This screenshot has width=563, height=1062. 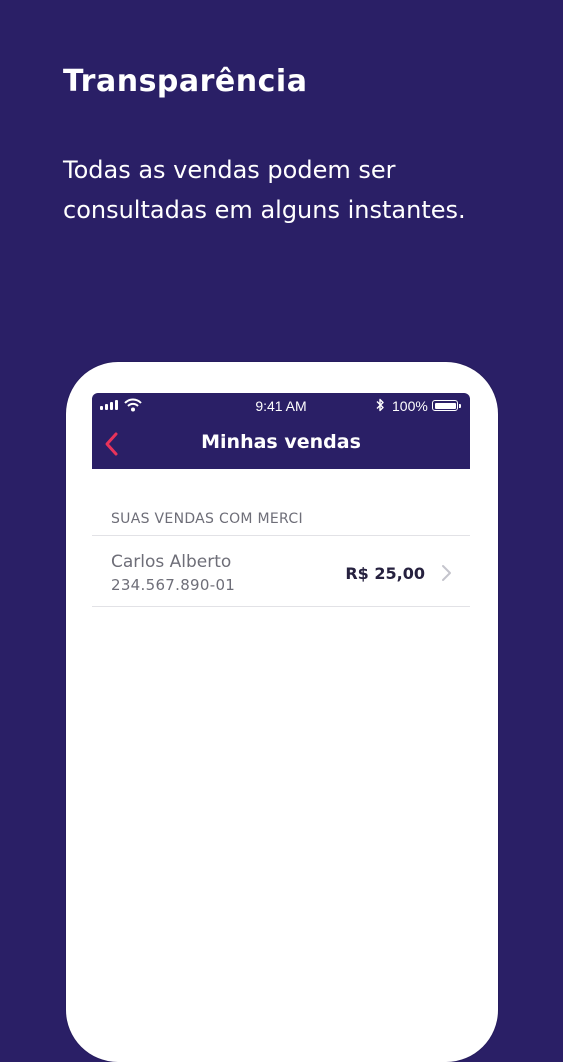 I want to click on customer-document: 234.567.890-01, so click(x=173, y=585).